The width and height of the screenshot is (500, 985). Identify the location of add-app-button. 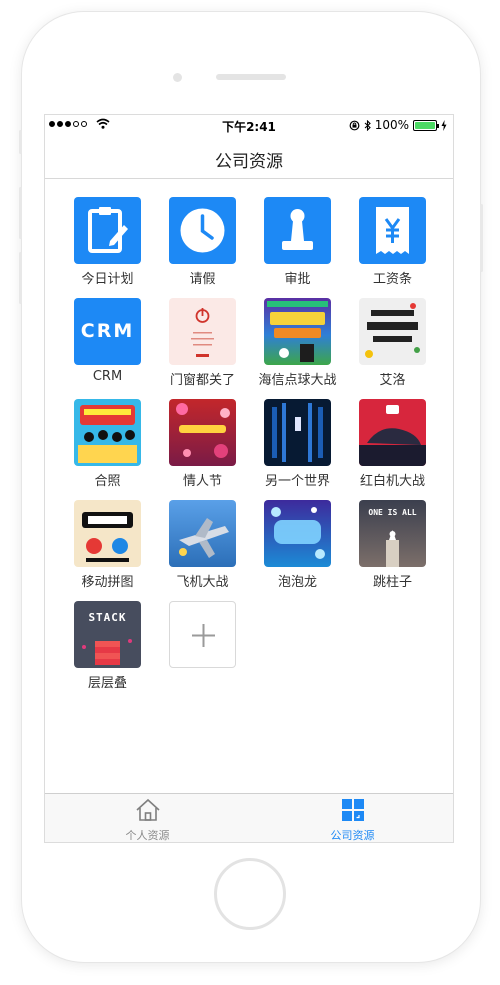
(202, 634).